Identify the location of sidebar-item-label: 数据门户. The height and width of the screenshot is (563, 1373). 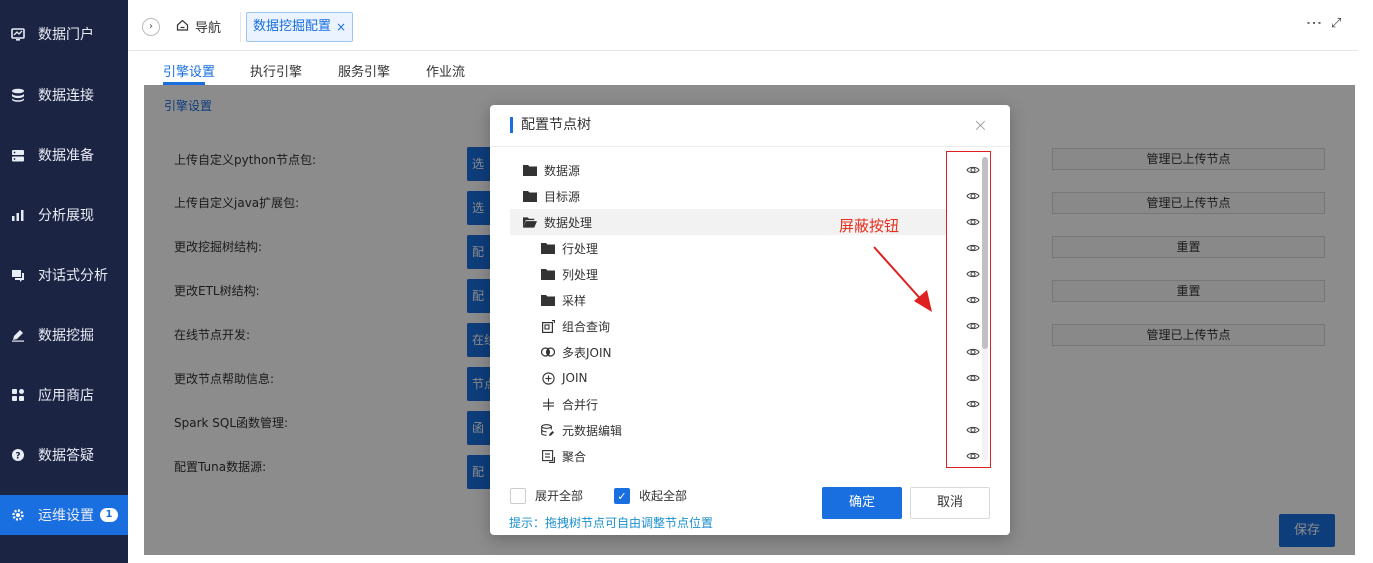
(66, 35).